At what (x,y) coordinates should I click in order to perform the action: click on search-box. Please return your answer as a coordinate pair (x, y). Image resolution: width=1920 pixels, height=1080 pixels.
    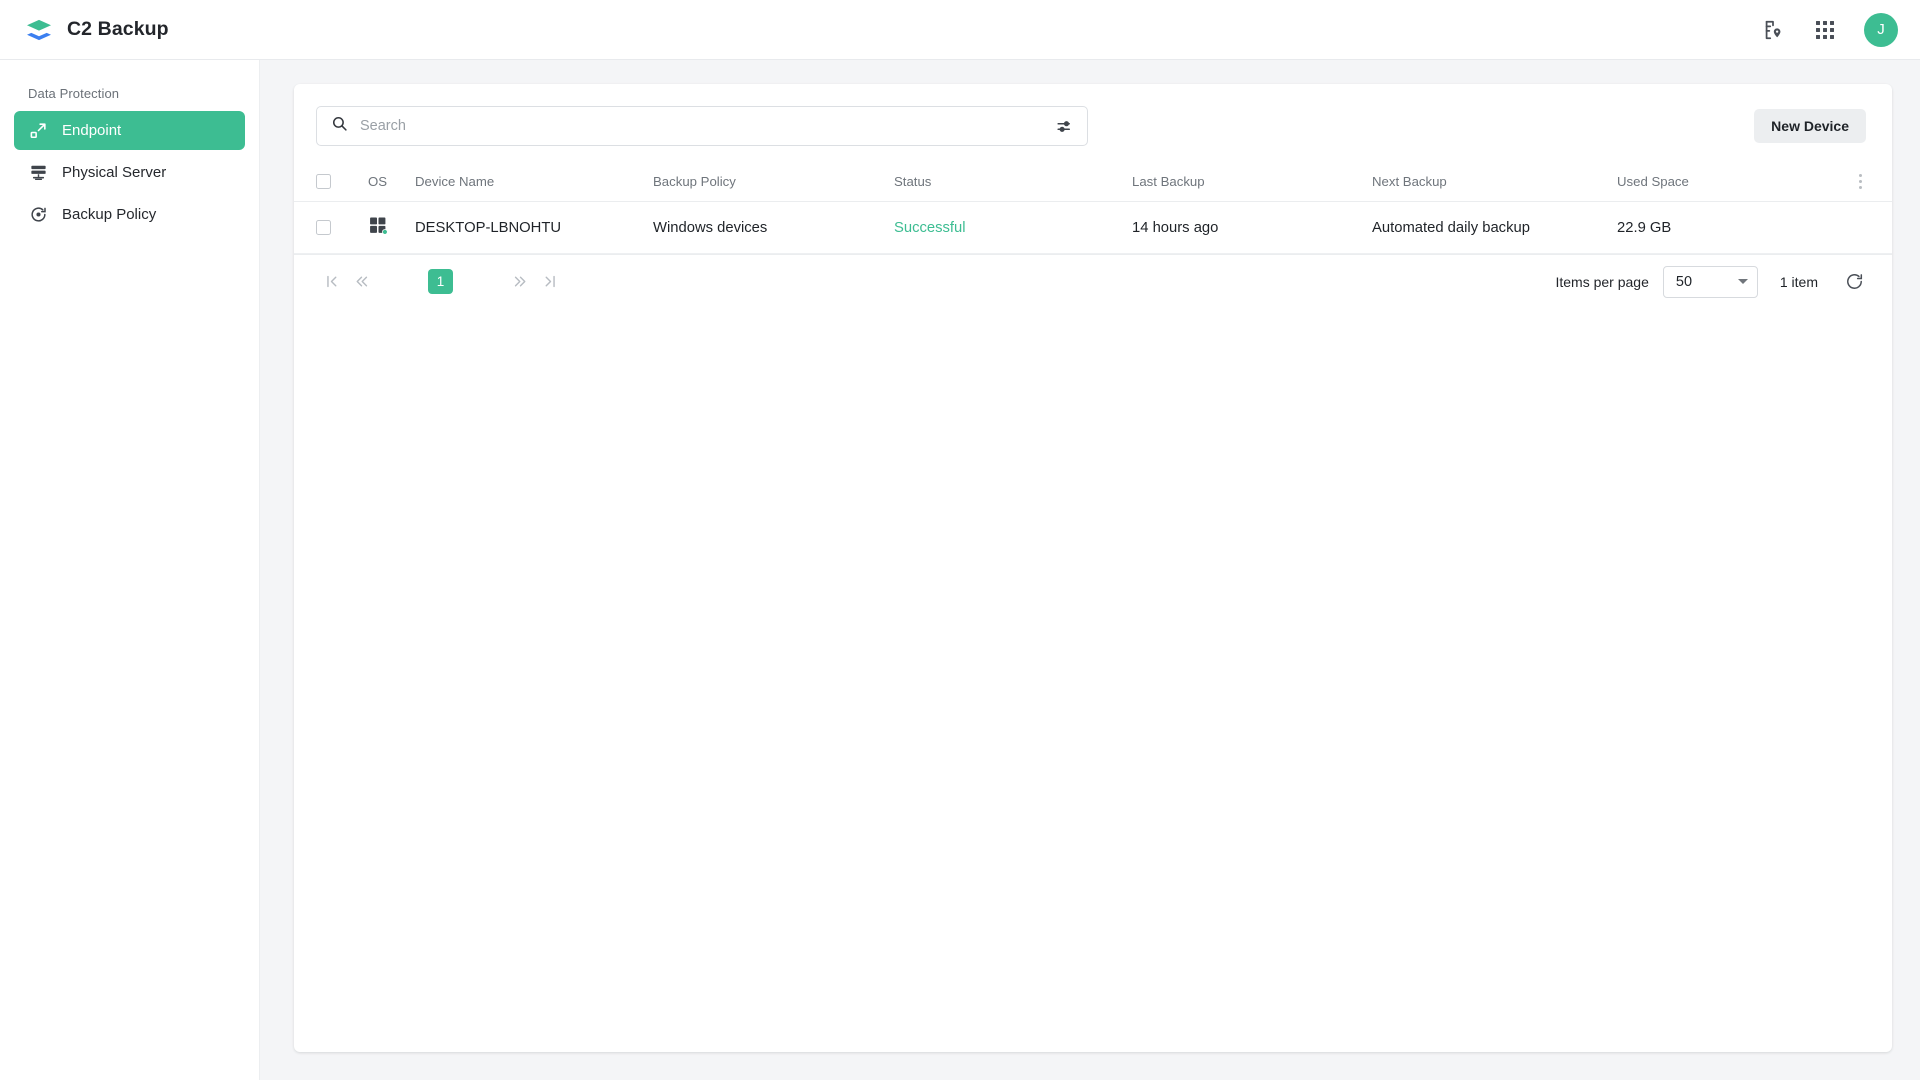
    Looking at the image, I should click on (702, 126).